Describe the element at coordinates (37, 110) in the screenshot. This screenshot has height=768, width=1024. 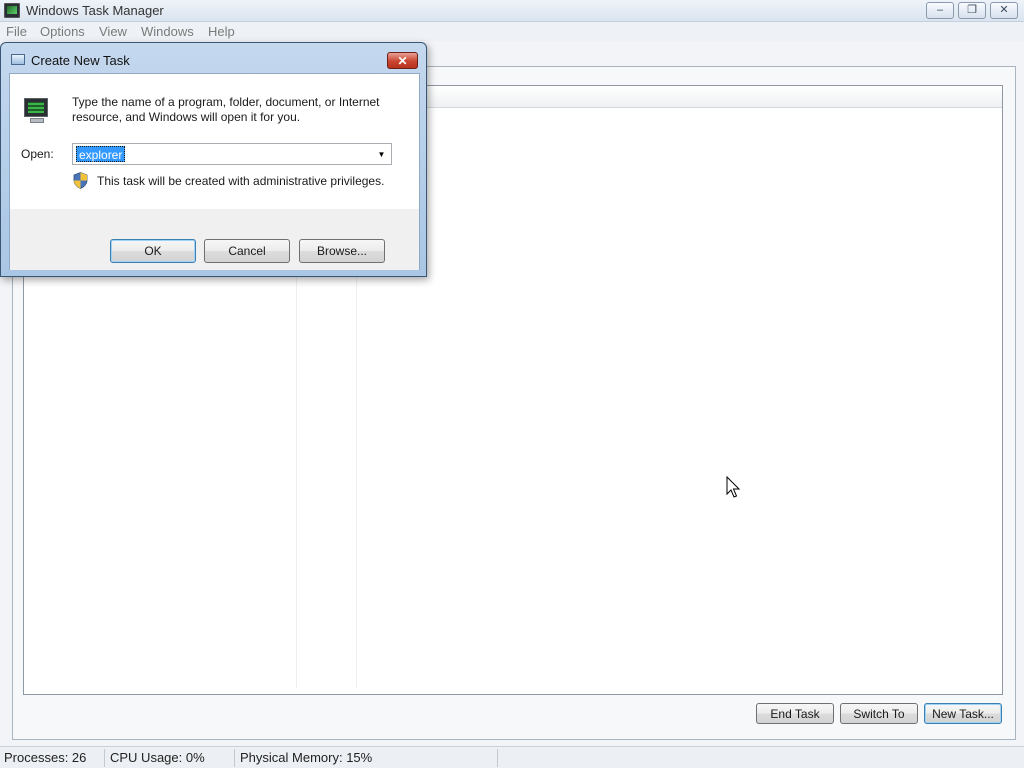
I see `computer-monitor-icon` at that location.